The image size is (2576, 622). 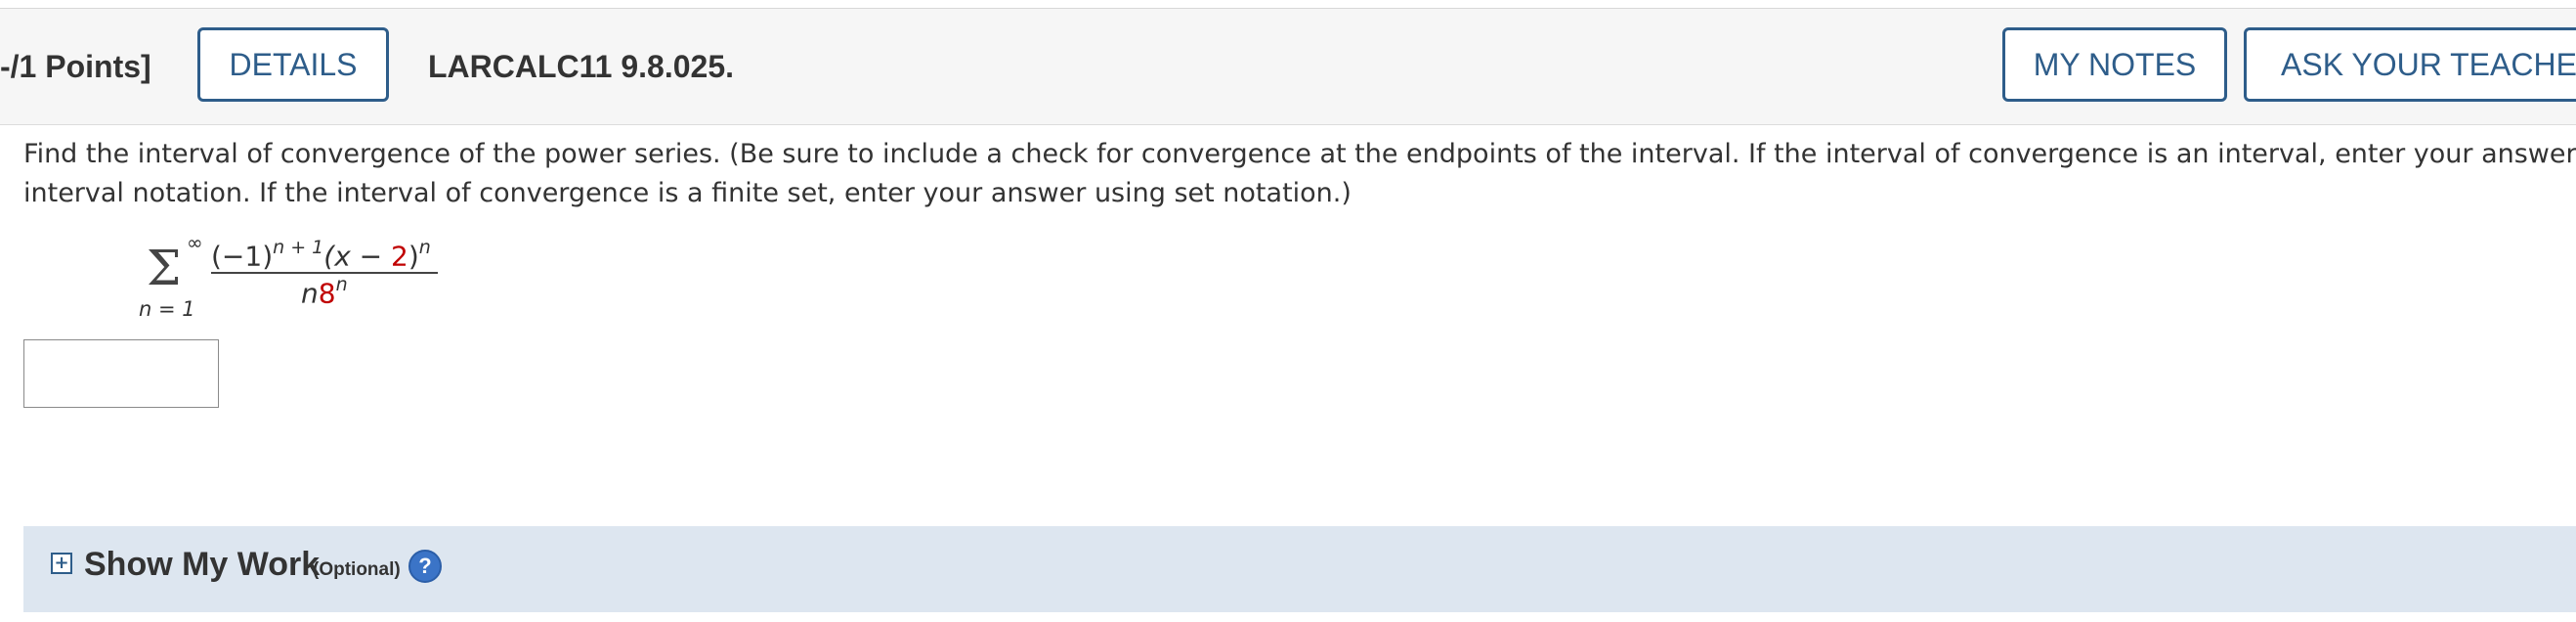 I want to click on details-button: DETAILS, so click(x=293, y=64).